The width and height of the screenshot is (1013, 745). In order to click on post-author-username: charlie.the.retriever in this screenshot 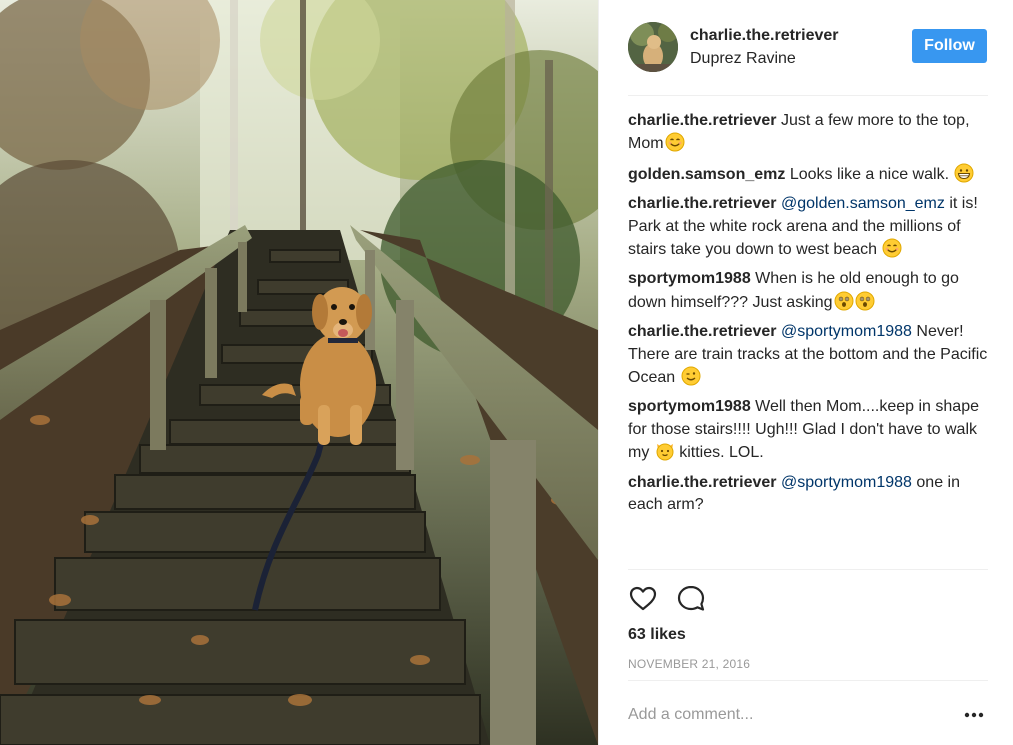, I will do `click(764, 36)`.